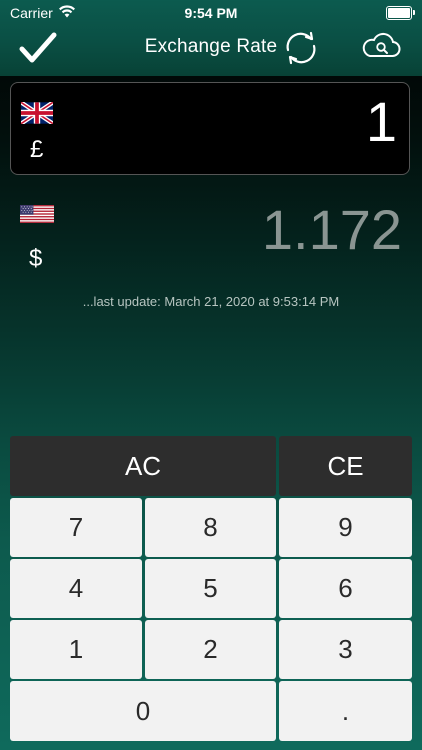 This screenshot has height=750, width=422. What do you see at coordinates (400, 13) in the screenshot?
I see `battery-icon` at bounding box center [400, 13].